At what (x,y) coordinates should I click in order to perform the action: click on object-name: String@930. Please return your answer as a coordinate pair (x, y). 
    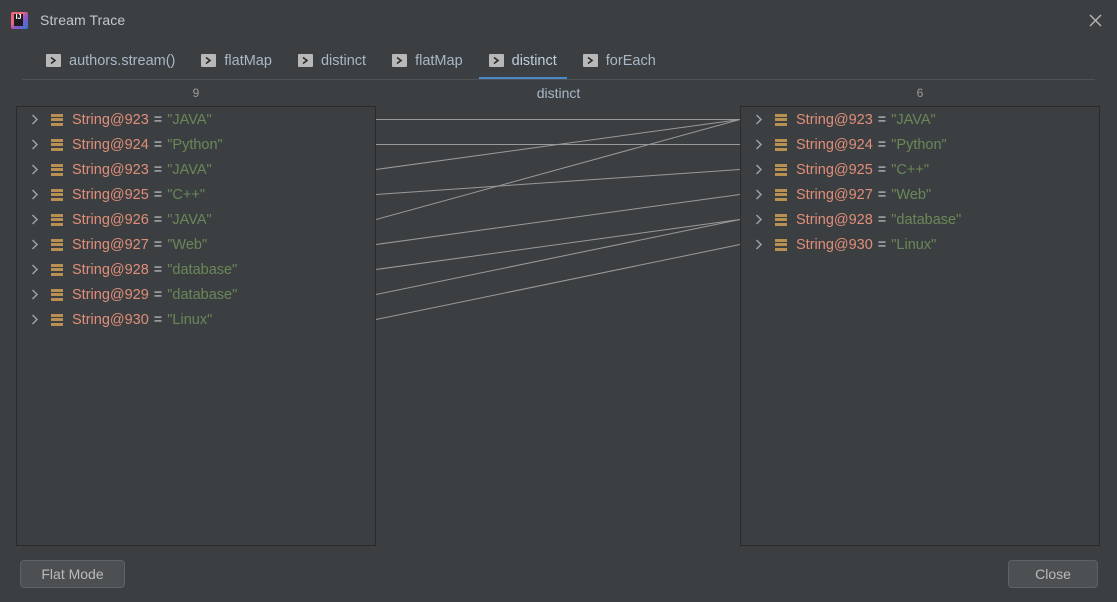
    Looking at the image, I should click on (834, 244).